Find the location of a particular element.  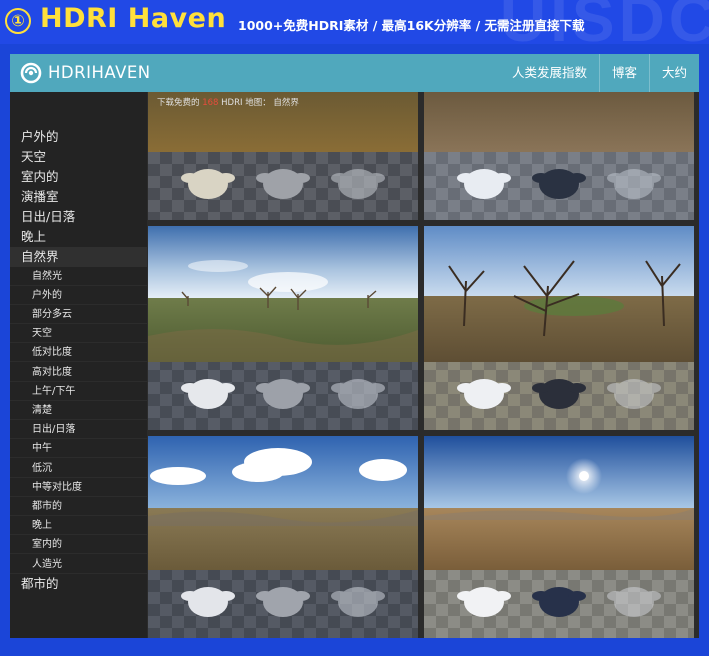

nav-links: 人类发展指数 博客 大约 is located at coordinates (599, 73).